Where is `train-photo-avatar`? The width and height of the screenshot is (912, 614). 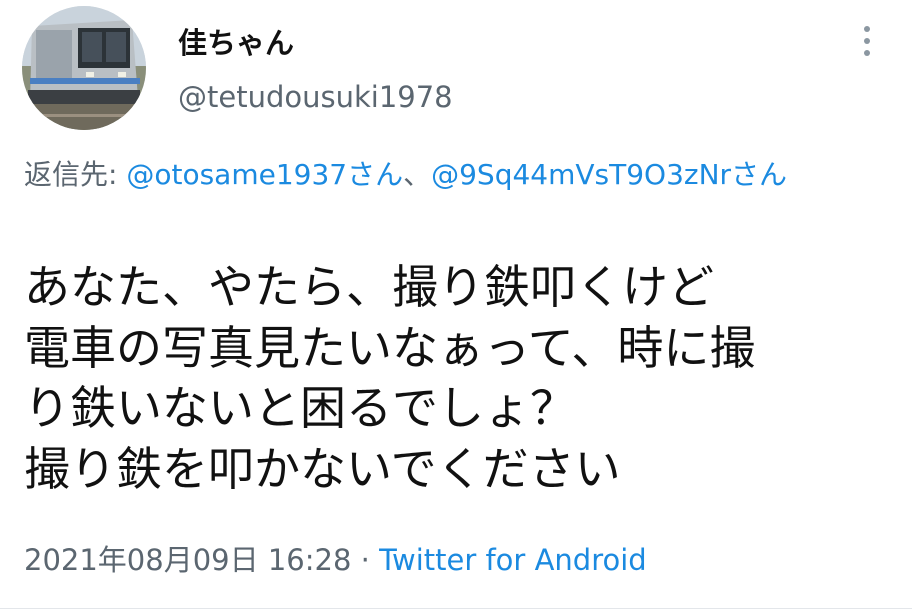 train-photo-avatar is located at coordinates (84, 68).